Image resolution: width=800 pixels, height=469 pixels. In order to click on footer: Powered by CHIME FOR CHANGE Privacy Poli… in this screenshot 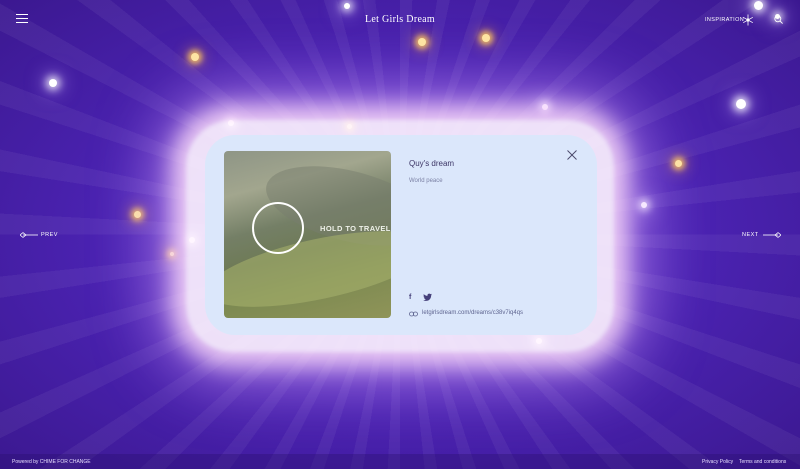, I will do `click(400, 461)`.